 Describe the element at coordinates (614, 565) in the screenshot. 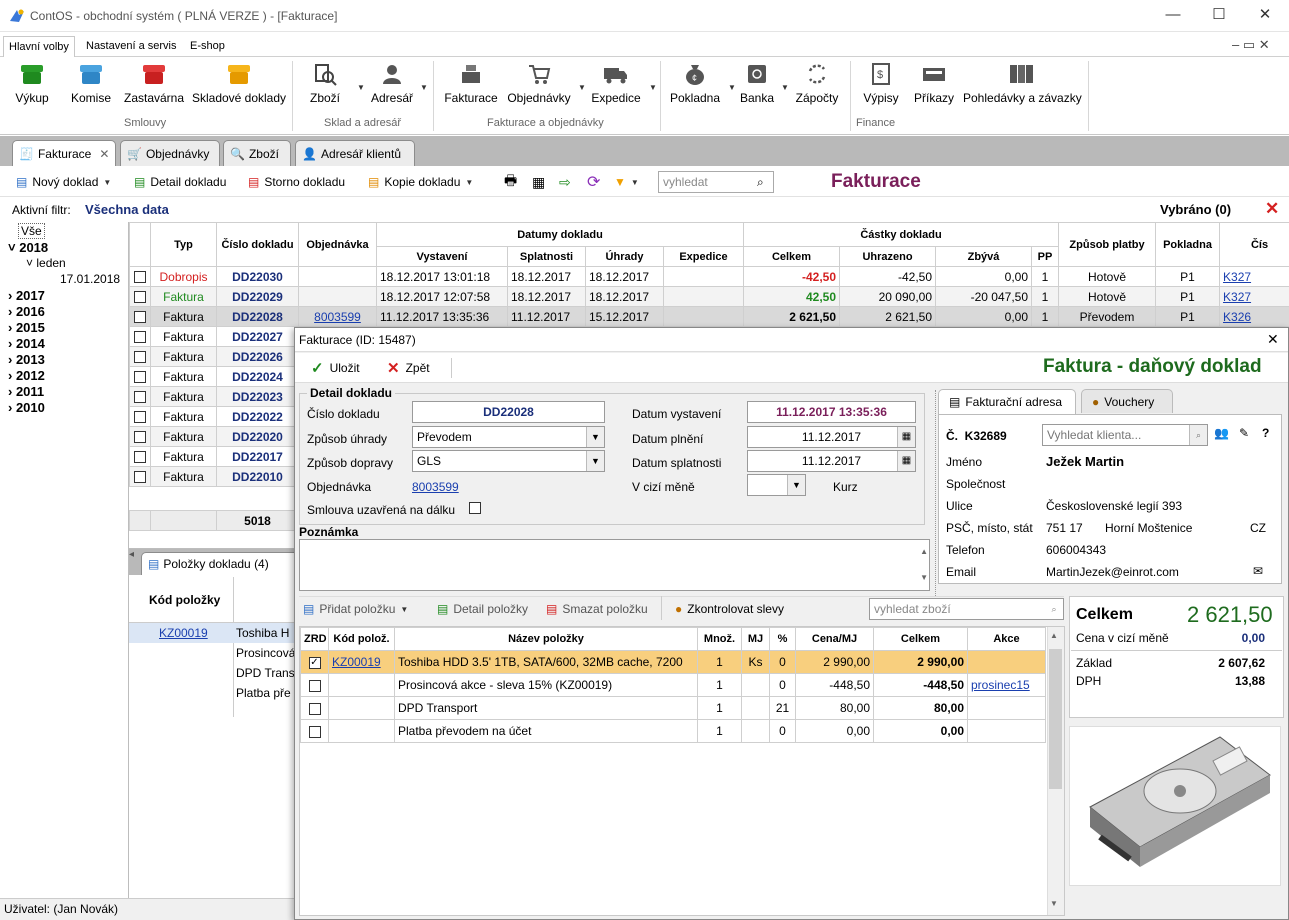

I see `note-textarea: ▲ ▼` at that location.